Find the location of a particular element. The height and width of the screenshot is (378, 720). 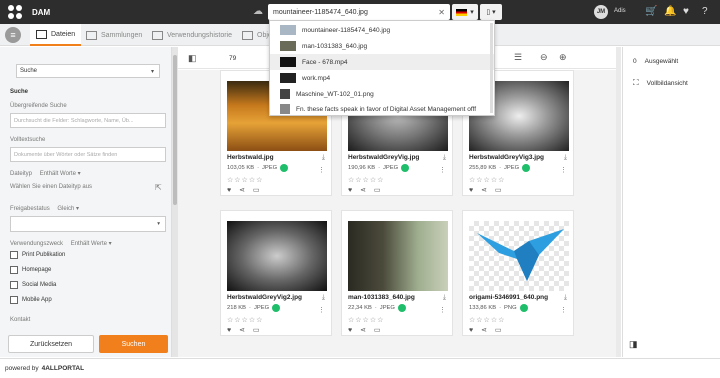

cart-icon: 🛒 is located at coordinates (651, 11).